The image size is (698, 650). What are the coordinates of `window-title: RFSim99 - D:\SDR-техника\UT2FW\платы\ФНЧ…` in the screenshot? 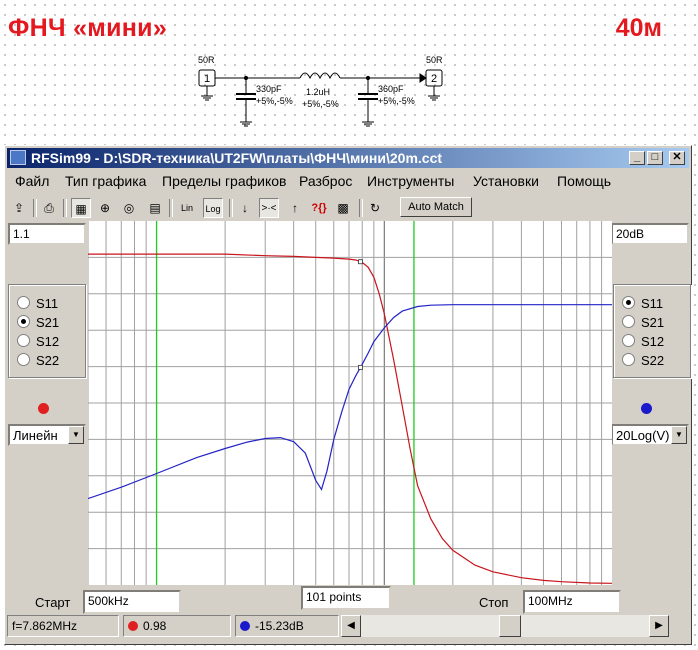 It's located at (237, 158).